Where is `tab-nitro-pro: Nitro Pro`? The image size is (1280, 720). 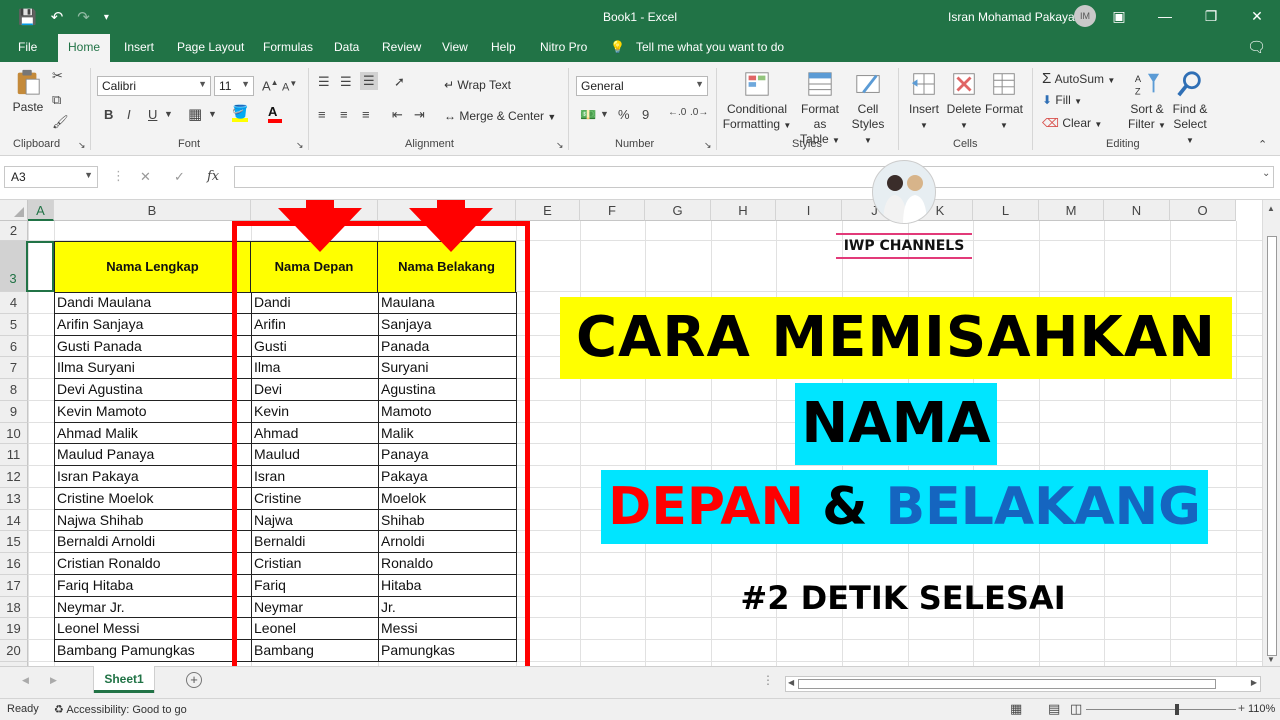
tab-nitro-pro: Nitro Pro is located at coordinates (563, 47).